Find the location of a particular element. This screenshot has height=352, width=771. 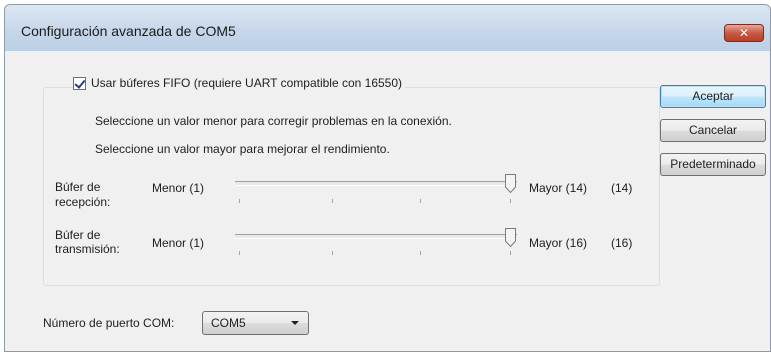

title-bar: Configuración avanzada de COM5 ✕ is located at coordinates (387, 28).